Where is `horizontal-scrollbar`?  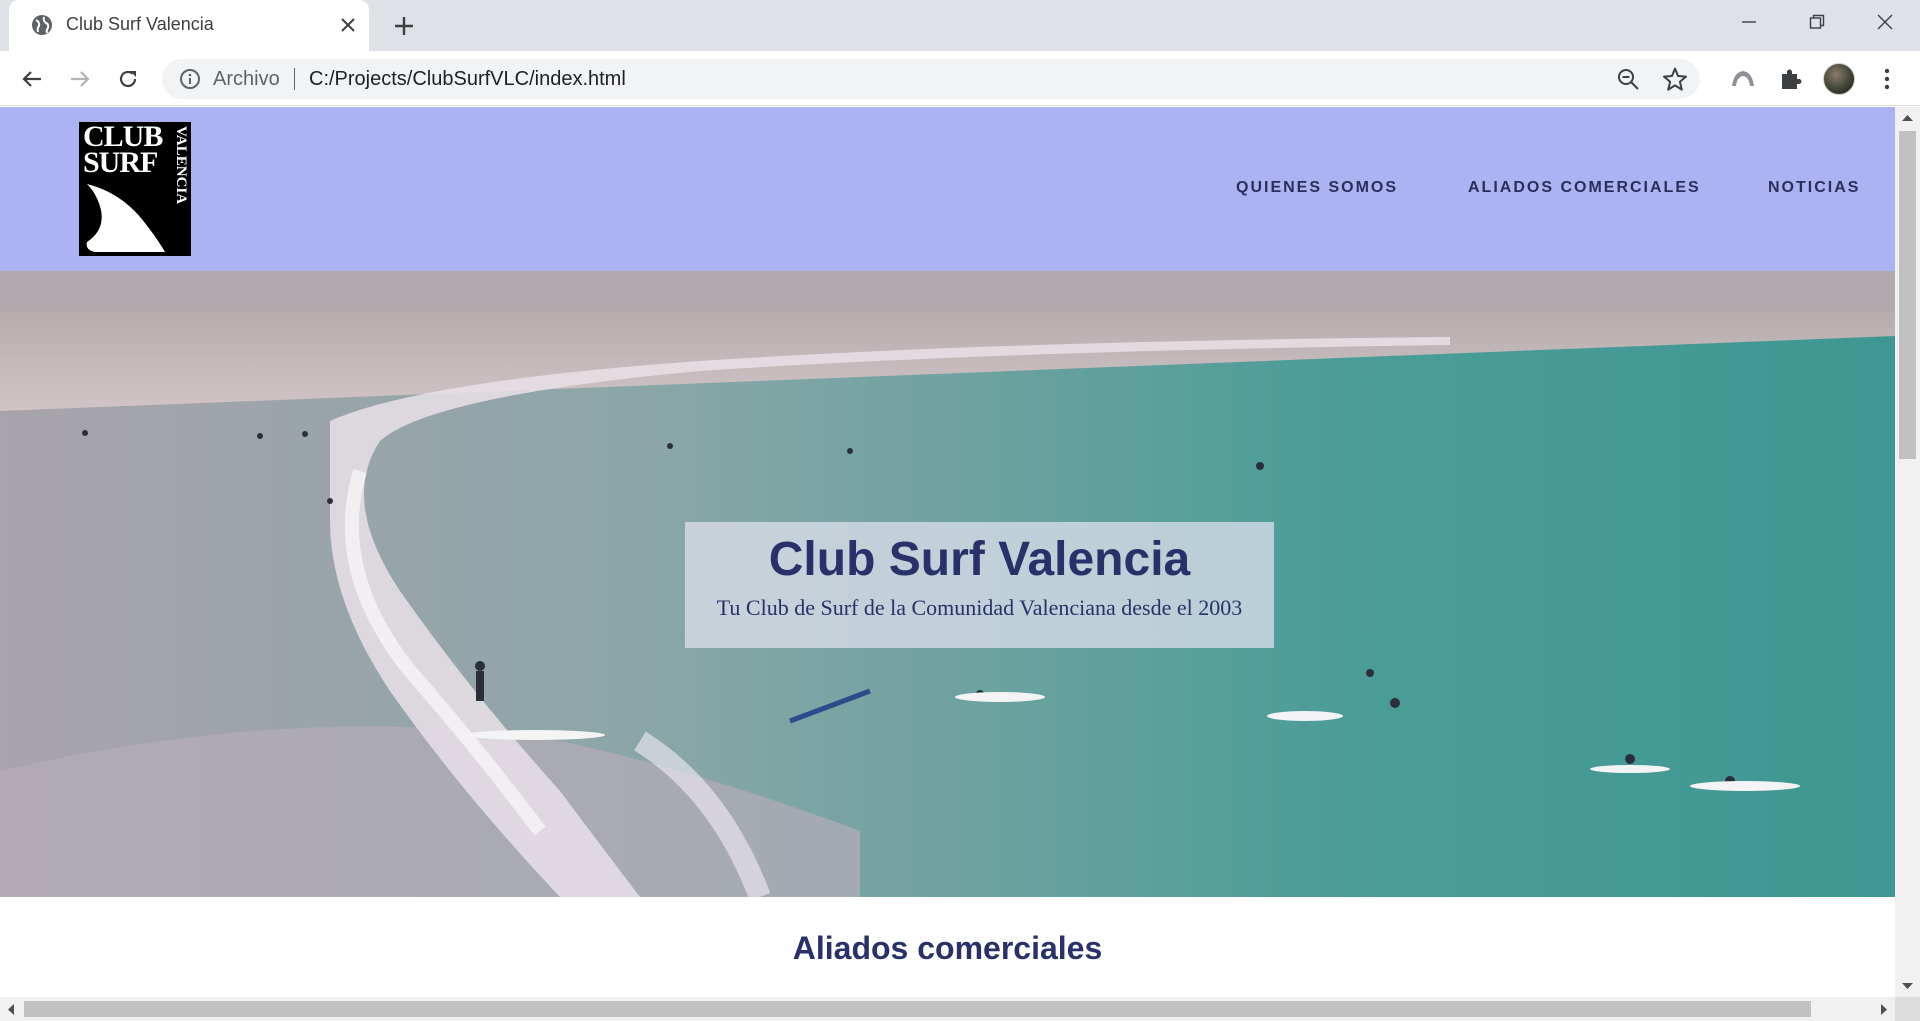
horizontal-scrollbar is located at coordinates (947, 1009).